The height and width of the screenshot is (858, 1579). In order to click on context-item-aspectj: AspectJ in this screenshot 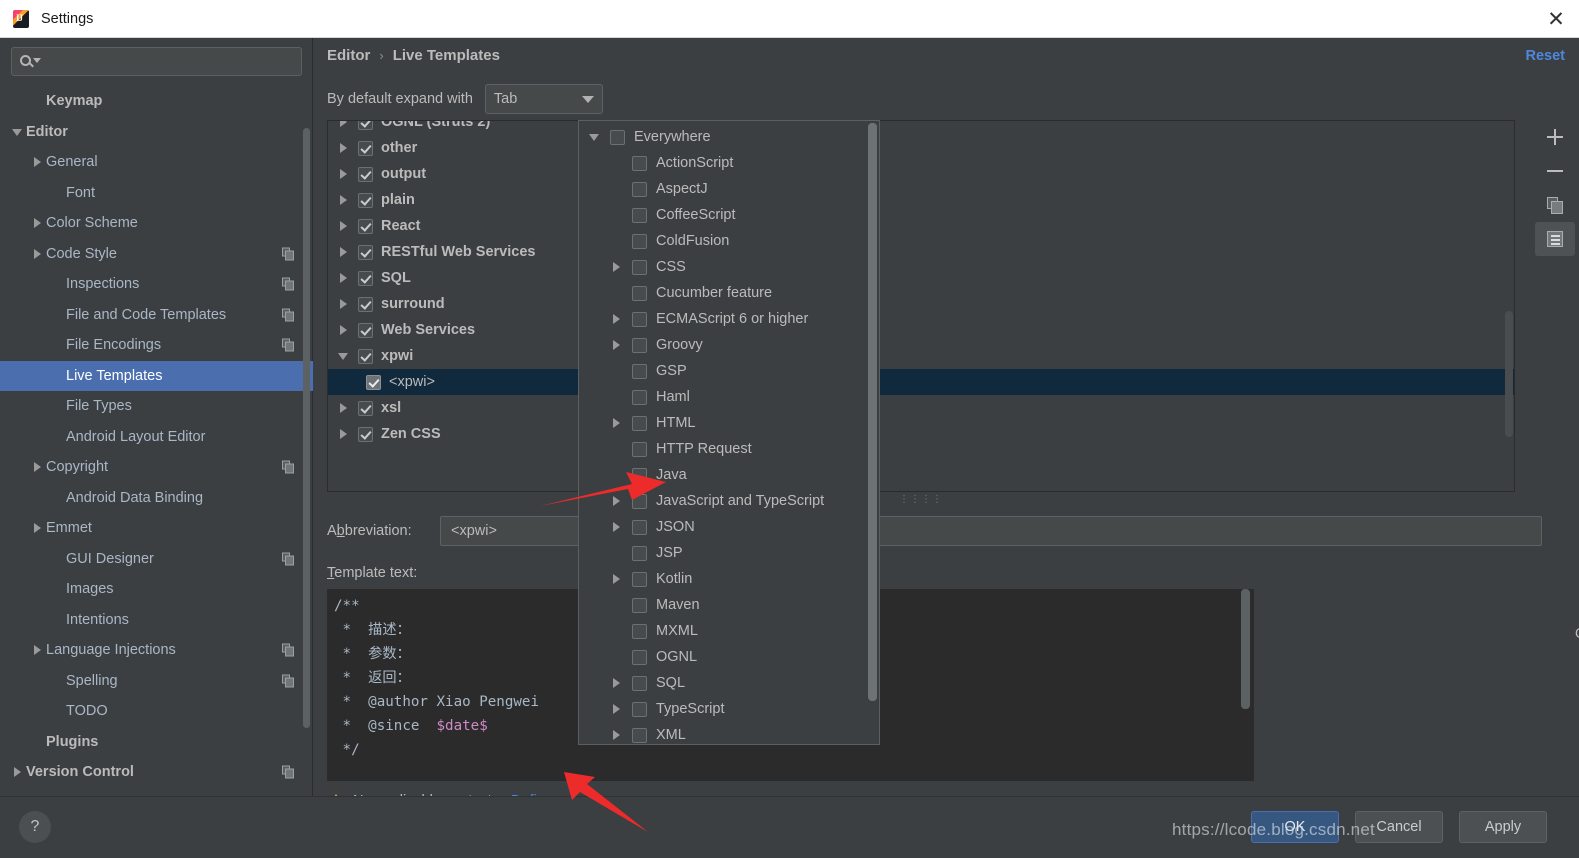, I will do `click(729, 189)`.